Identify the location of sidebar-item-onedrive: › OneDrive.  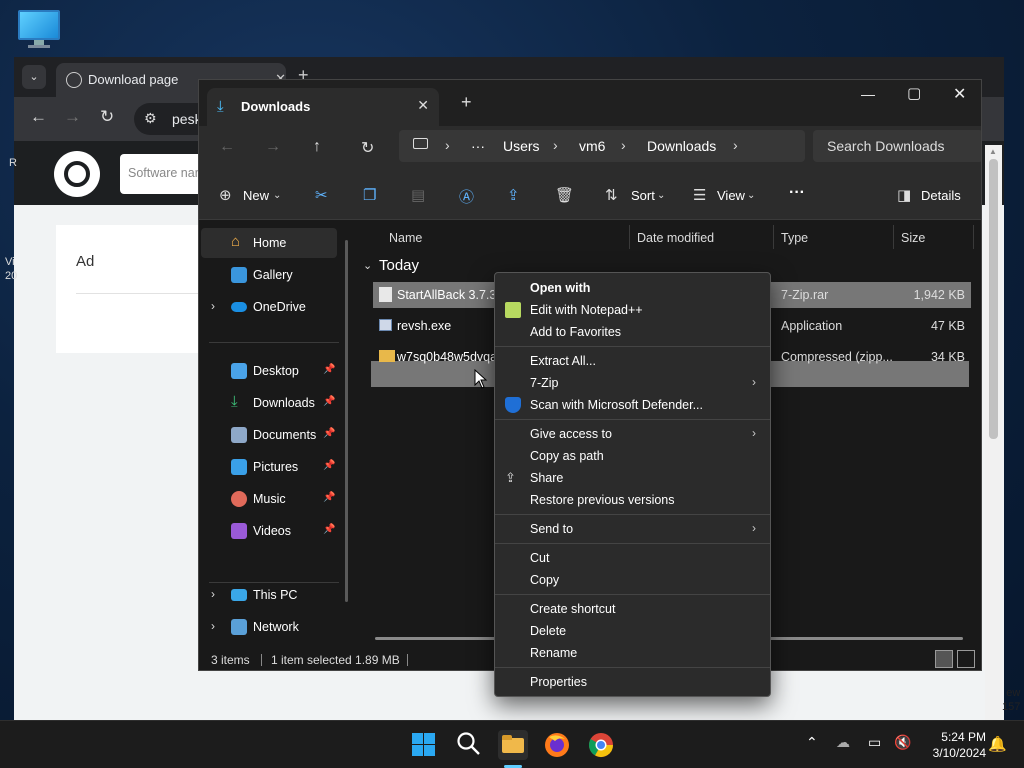
(269, 307).